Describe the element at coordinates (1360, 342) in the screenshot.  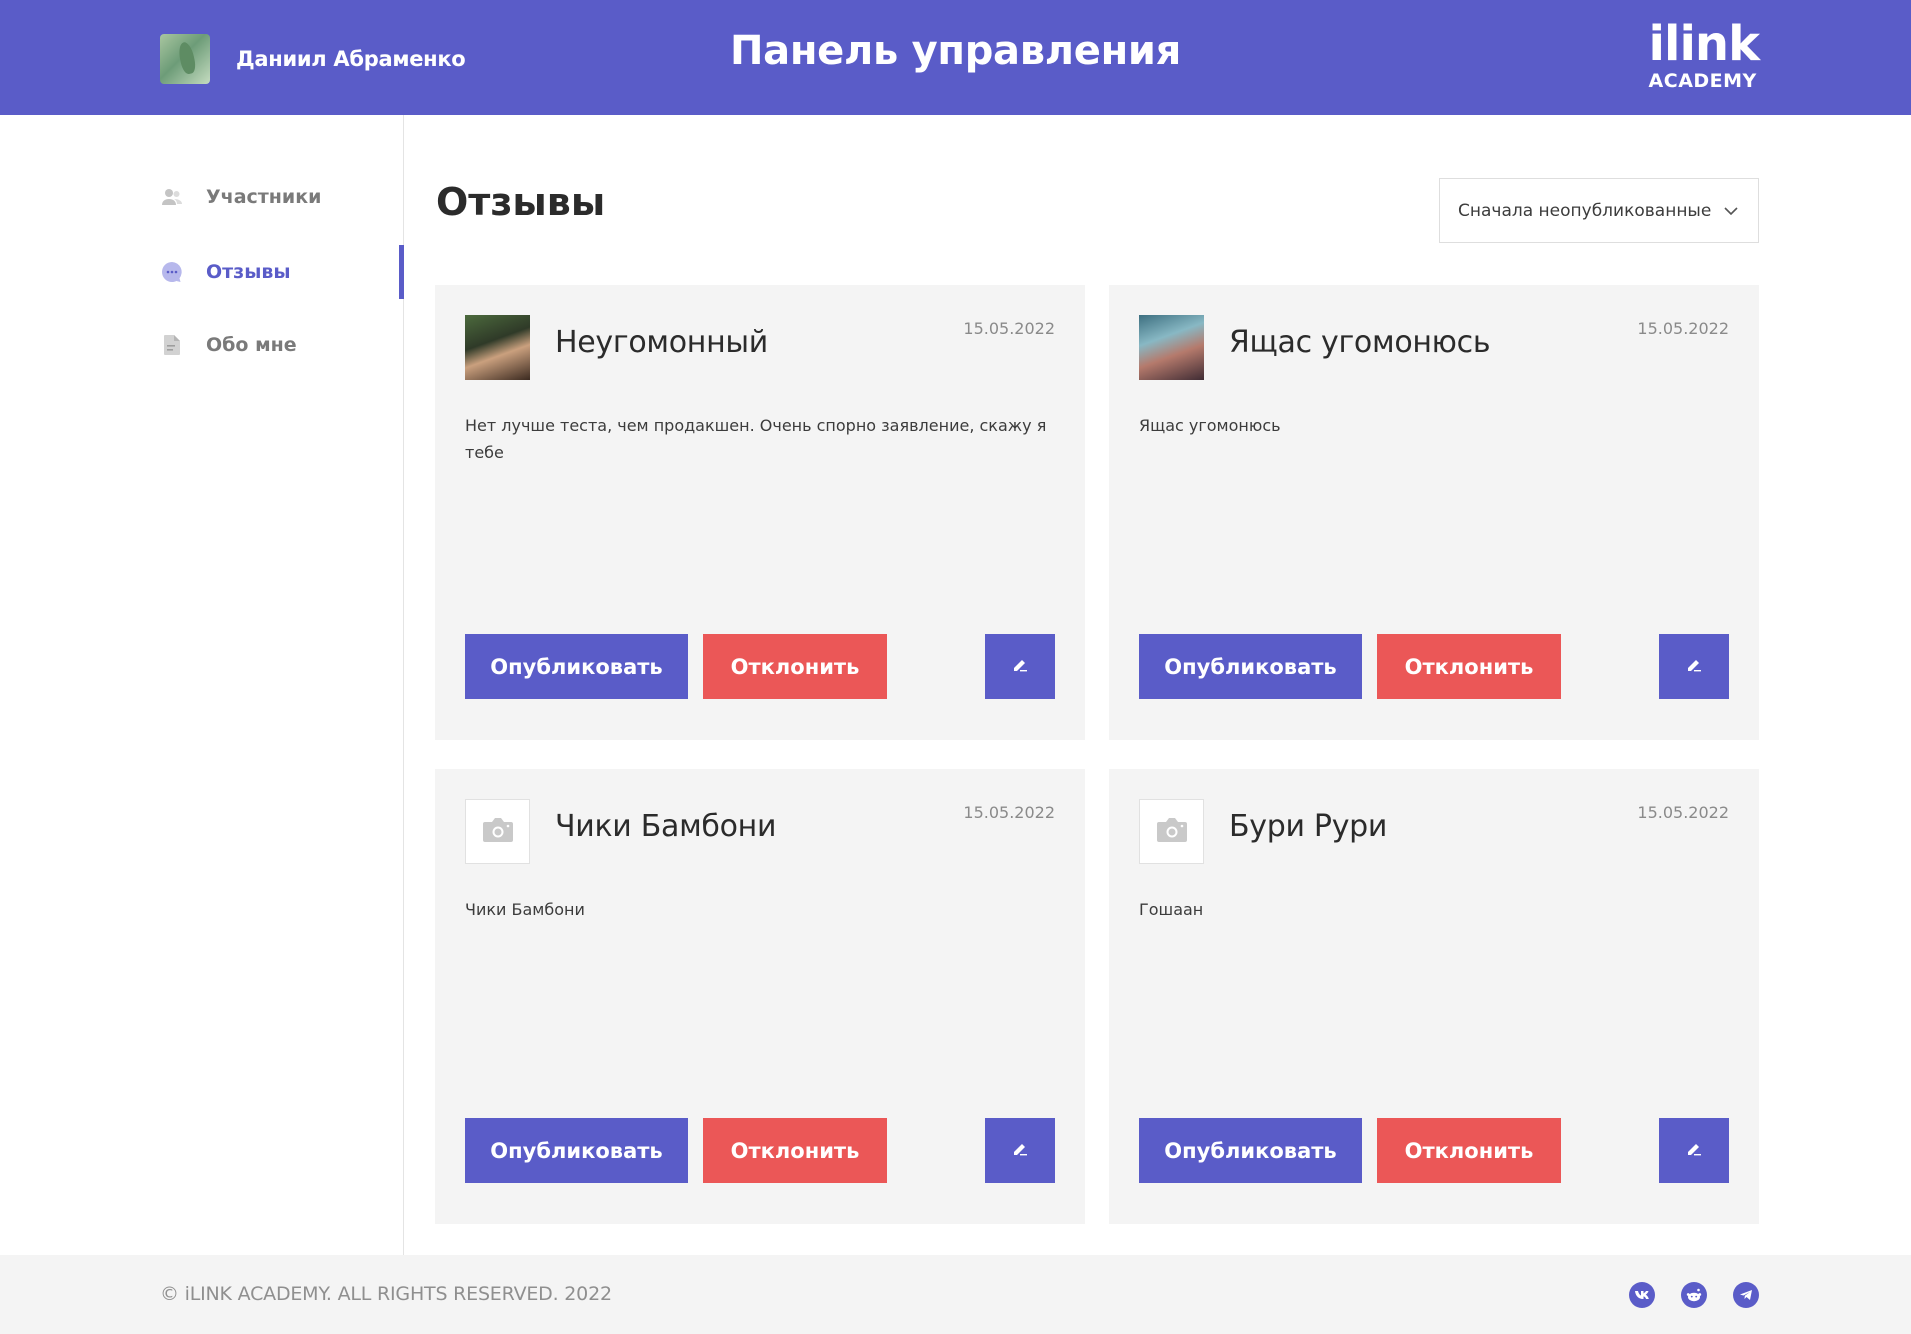
I see `review-author: Ящас угомонюсь` at that location.